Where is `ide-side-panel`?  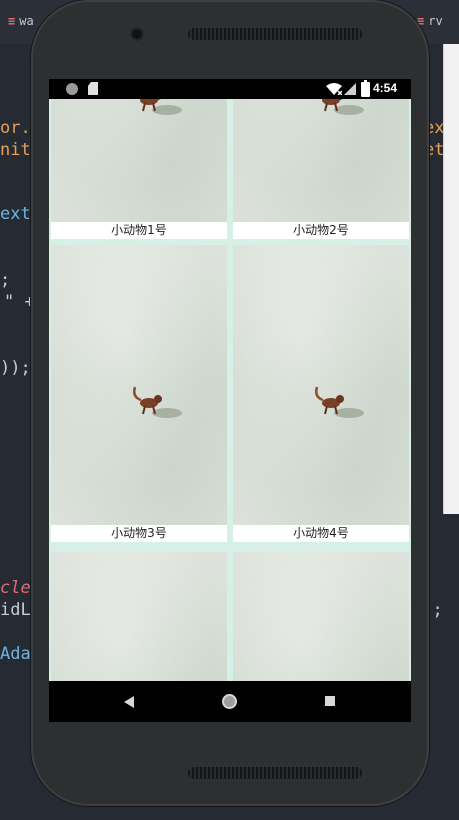
ide-side-panel is located at coordinates (451, 279).